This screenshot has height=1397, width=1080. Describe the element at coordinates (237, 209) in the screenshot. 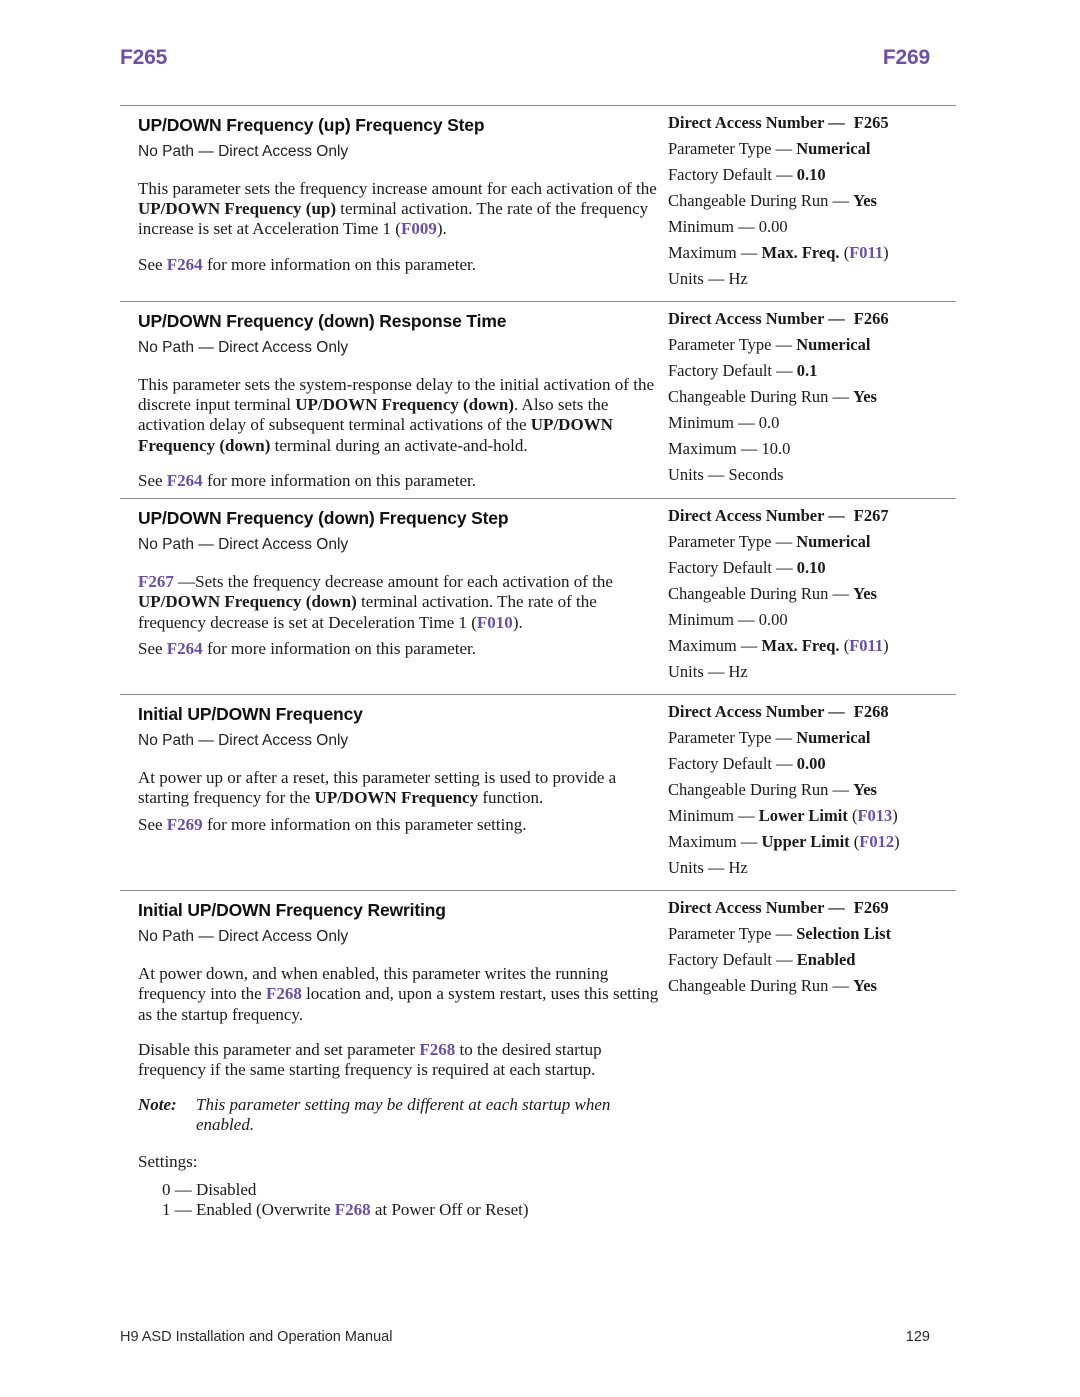

I see `text-run-bold: UP/DOWN Frequency (up)` at that location.